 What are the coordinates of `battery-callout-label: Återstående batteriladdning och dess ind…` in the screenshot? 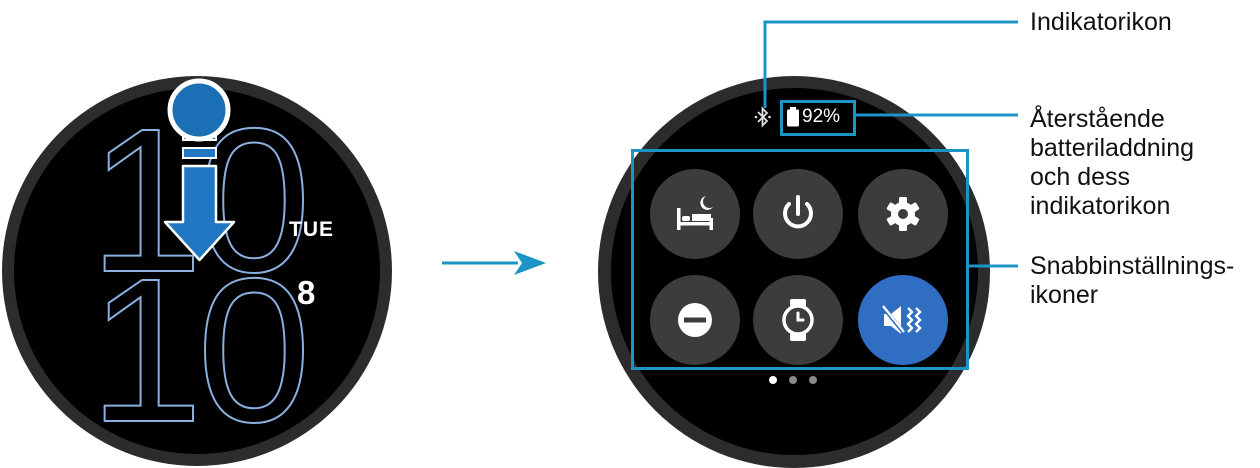 It's located at (1112, 162).